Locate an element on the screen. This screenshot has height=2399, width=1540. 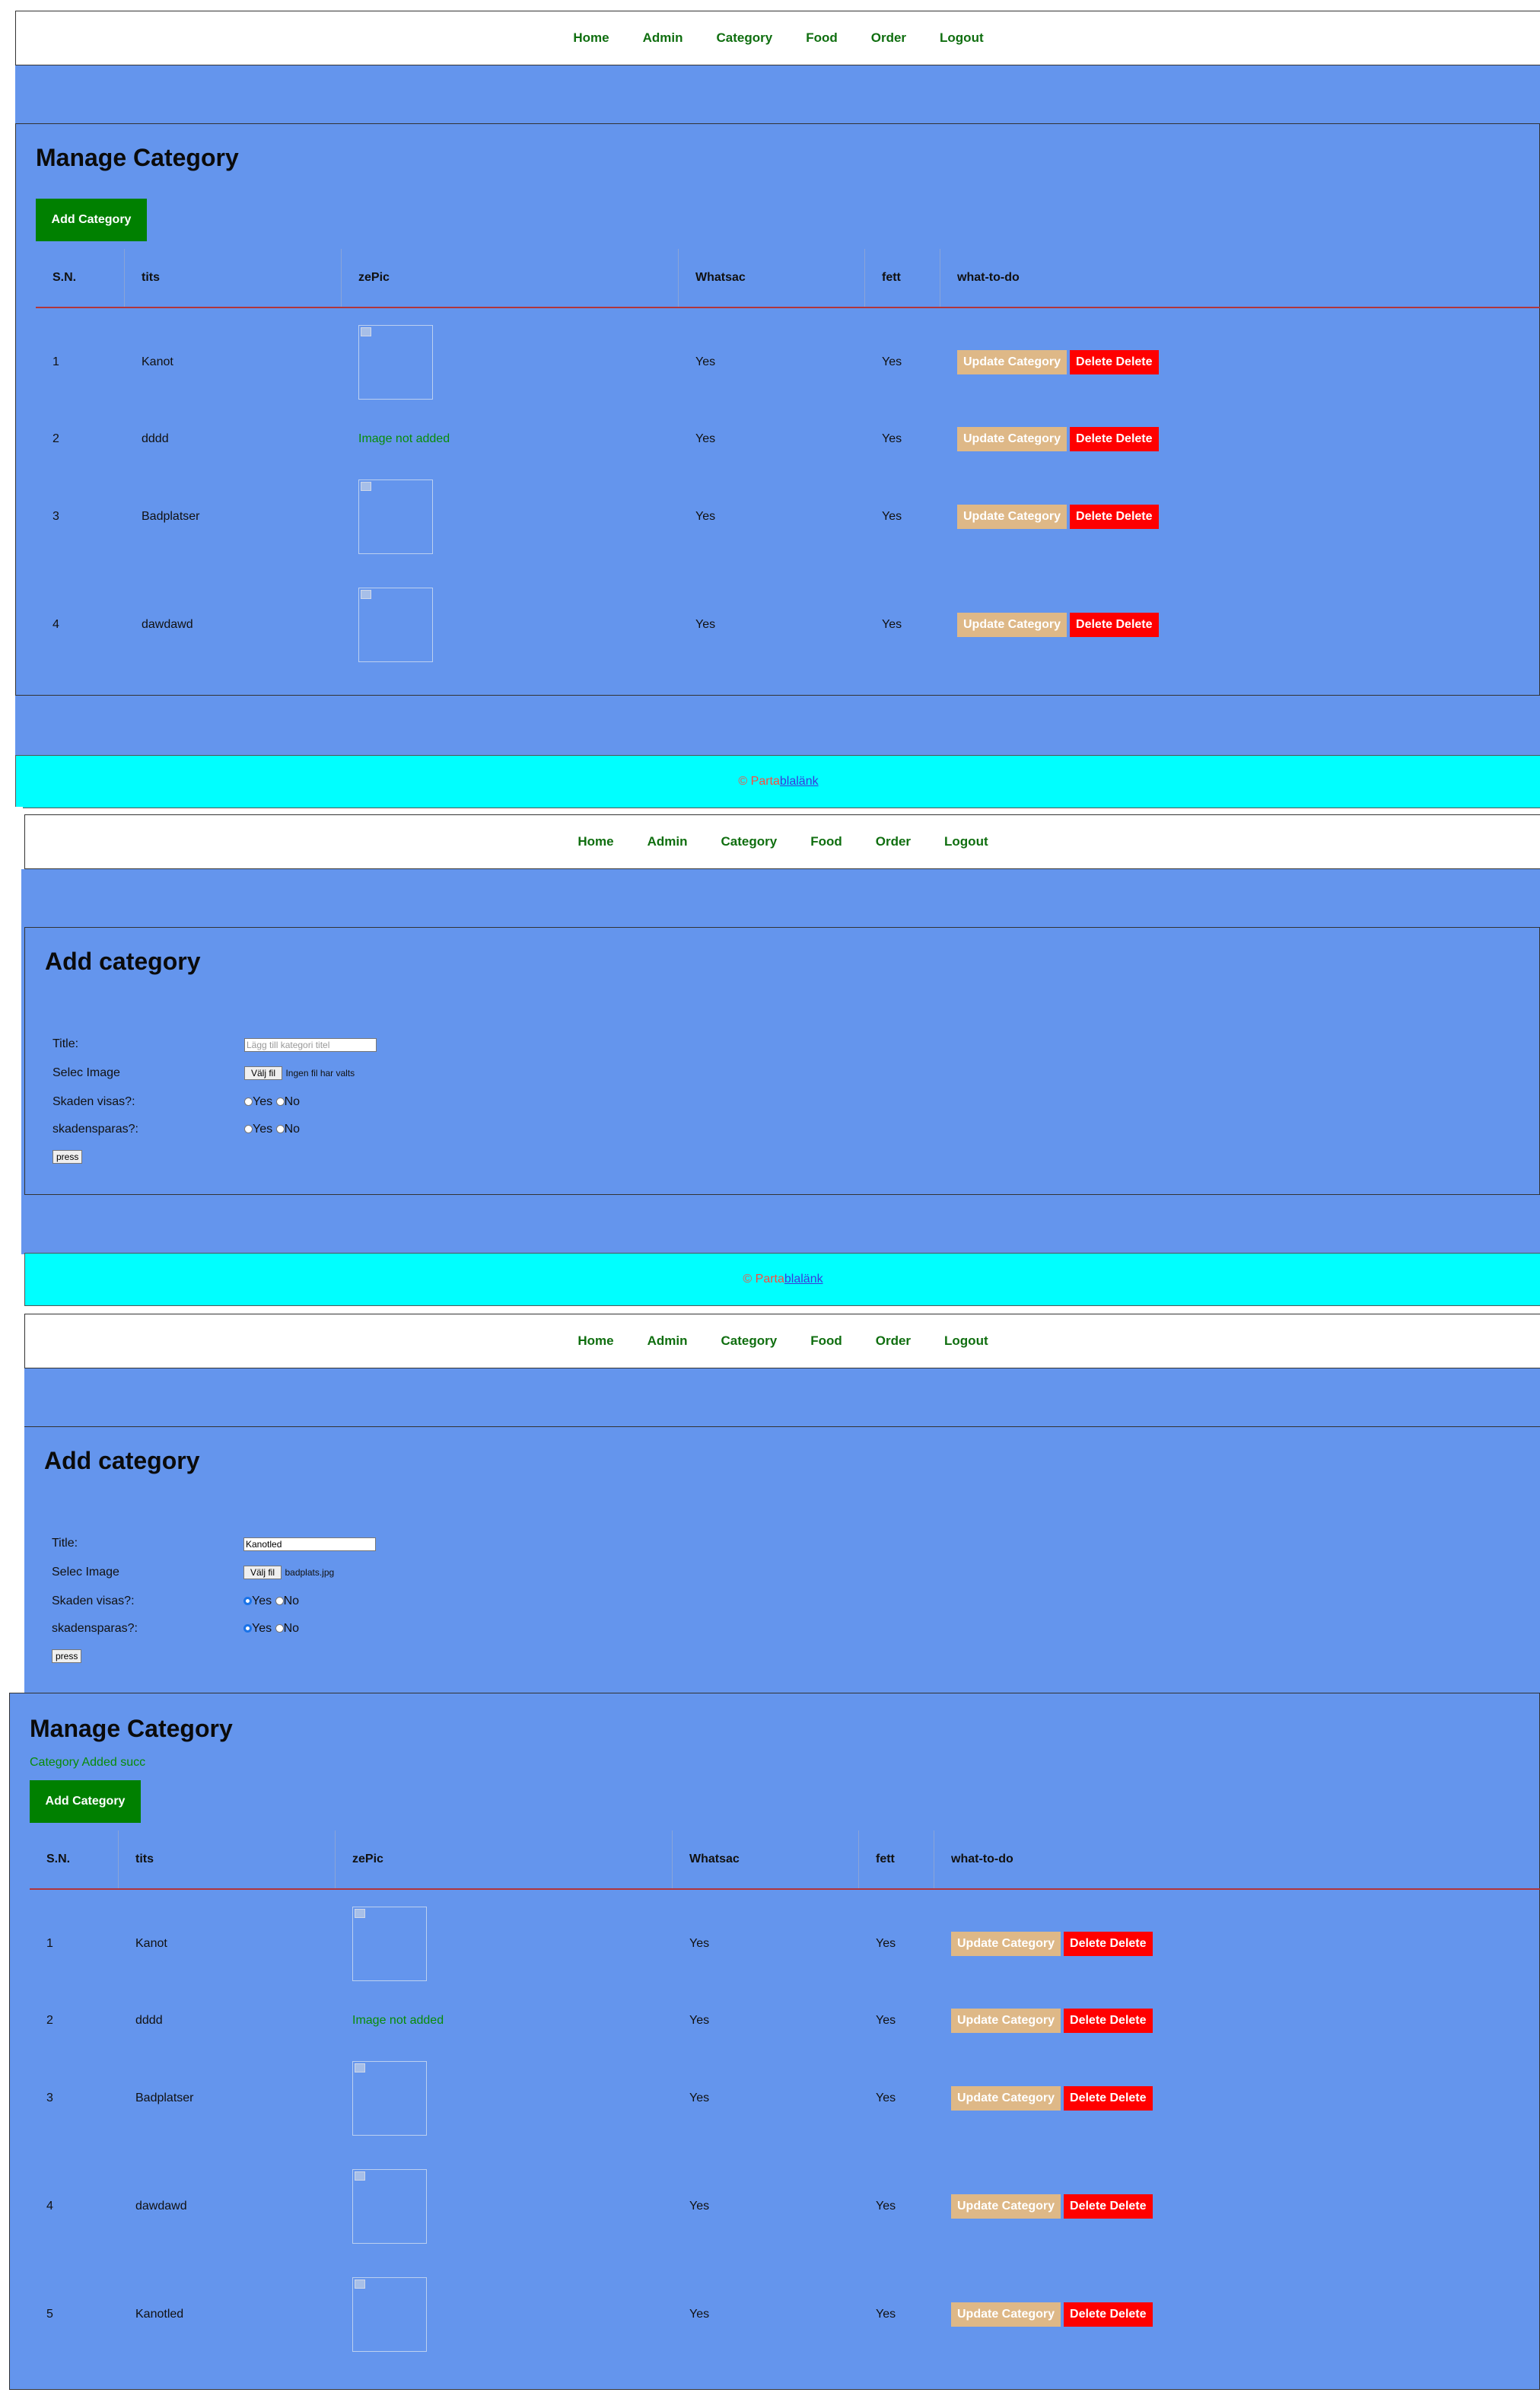
footer-2: © Parta blalänk is located at coordinates (782, 1279).